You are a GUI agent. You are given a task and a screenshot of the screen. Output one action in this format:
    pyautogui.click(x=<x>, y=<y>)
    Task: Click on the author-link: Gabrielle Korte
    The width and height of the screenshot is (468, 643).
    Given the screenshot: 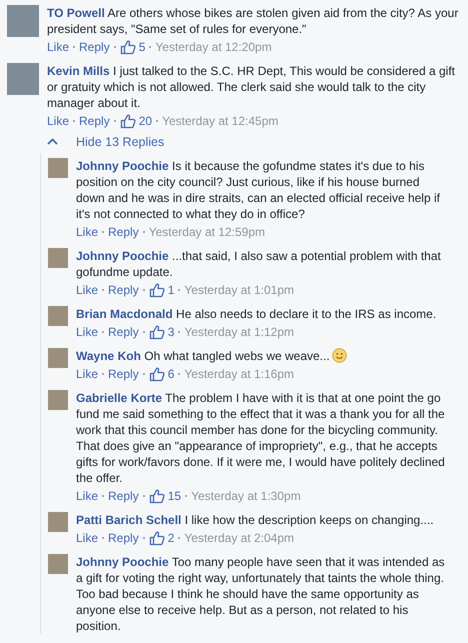 What is the action you would take?
    pyautogui.click(x=119, y=398)
    